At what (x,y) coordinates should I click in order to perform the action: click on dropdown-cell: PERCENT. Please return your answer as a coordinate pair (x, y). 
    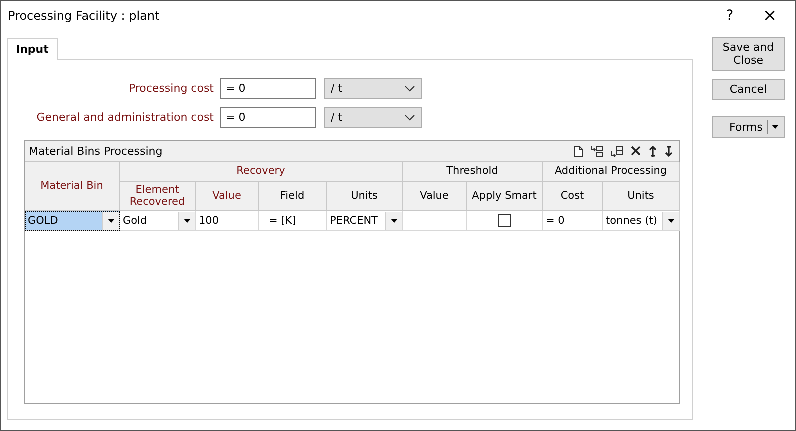
    Looking at the image, I should click on (365, 221).